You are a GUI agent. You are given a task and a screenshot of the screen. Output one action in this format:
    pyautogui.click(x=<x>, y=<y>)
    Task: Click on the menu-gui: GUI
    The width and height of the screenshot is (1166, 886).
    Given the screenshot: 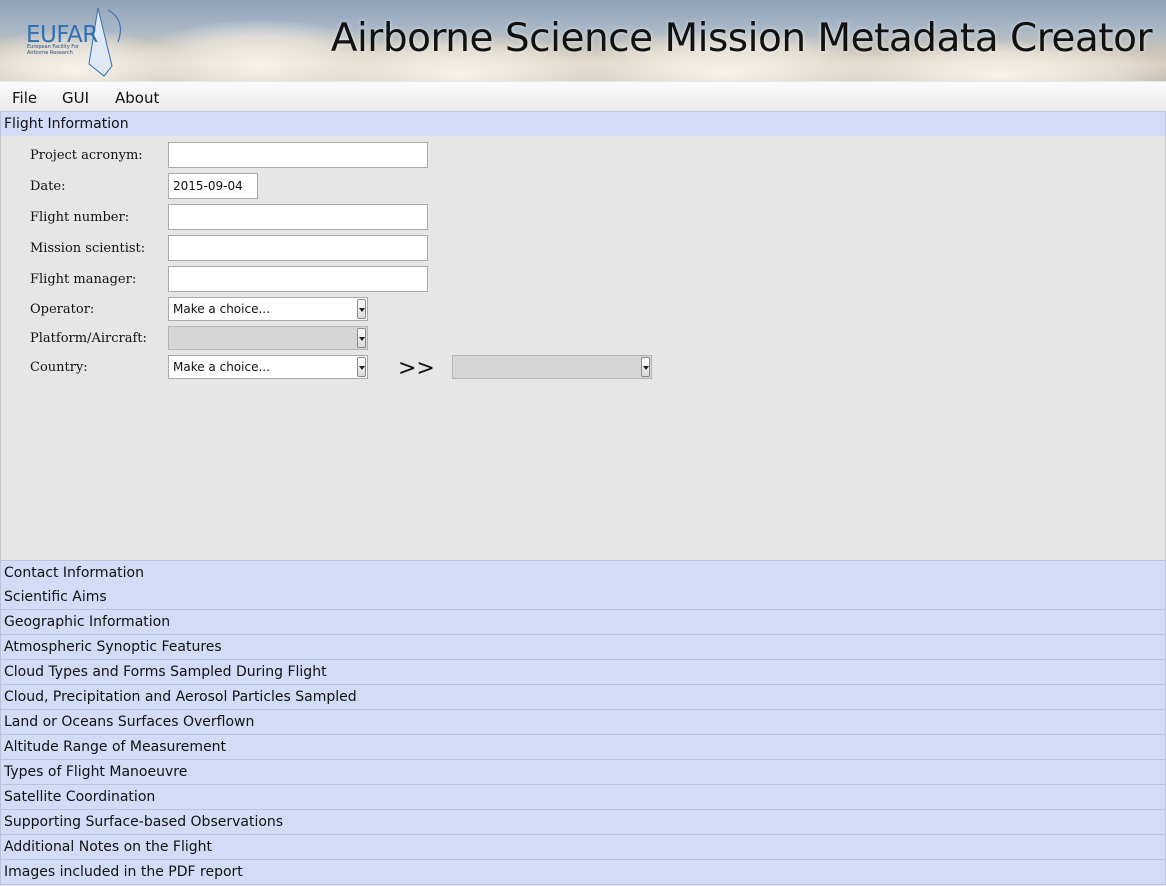 What is the action you would take?
    pyautogui.click(x=75, y=98)
    